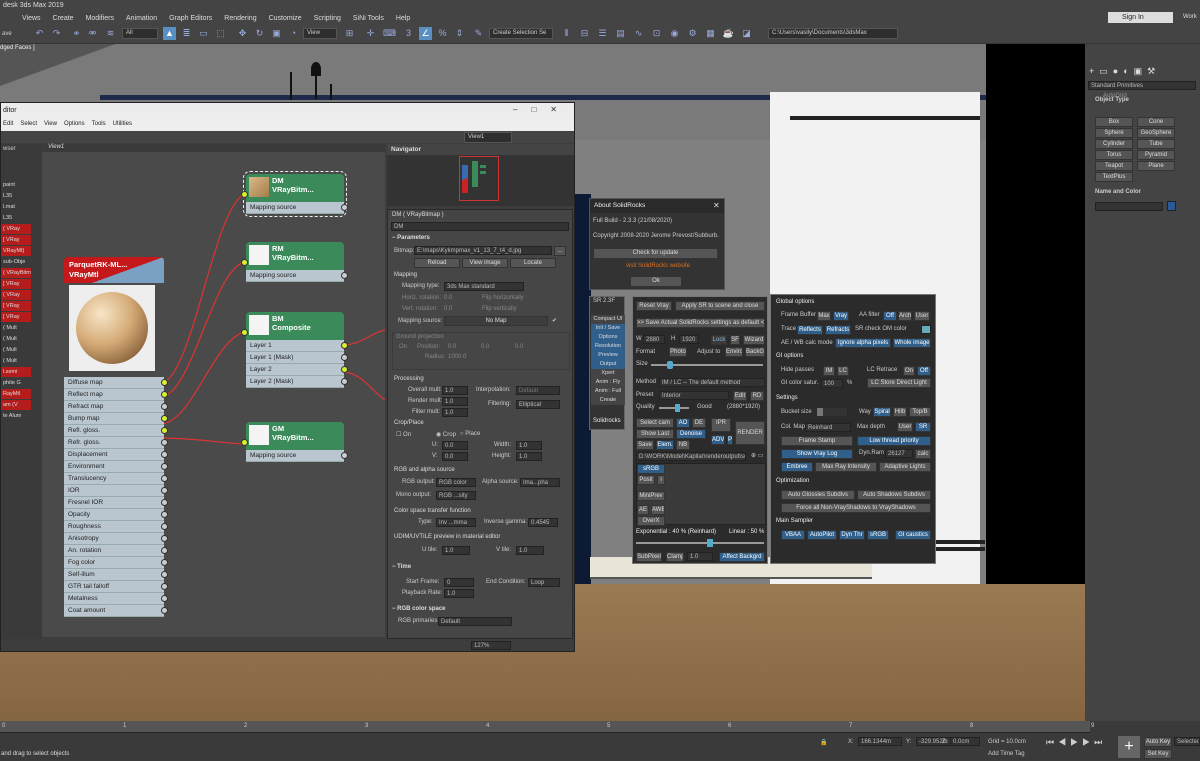 The height and width of the screenshot is (761, 1200). What do you see at coordinates (643, 510) in the screenshot?
I see `ae-button: AE` at bounding box center [643, 510].